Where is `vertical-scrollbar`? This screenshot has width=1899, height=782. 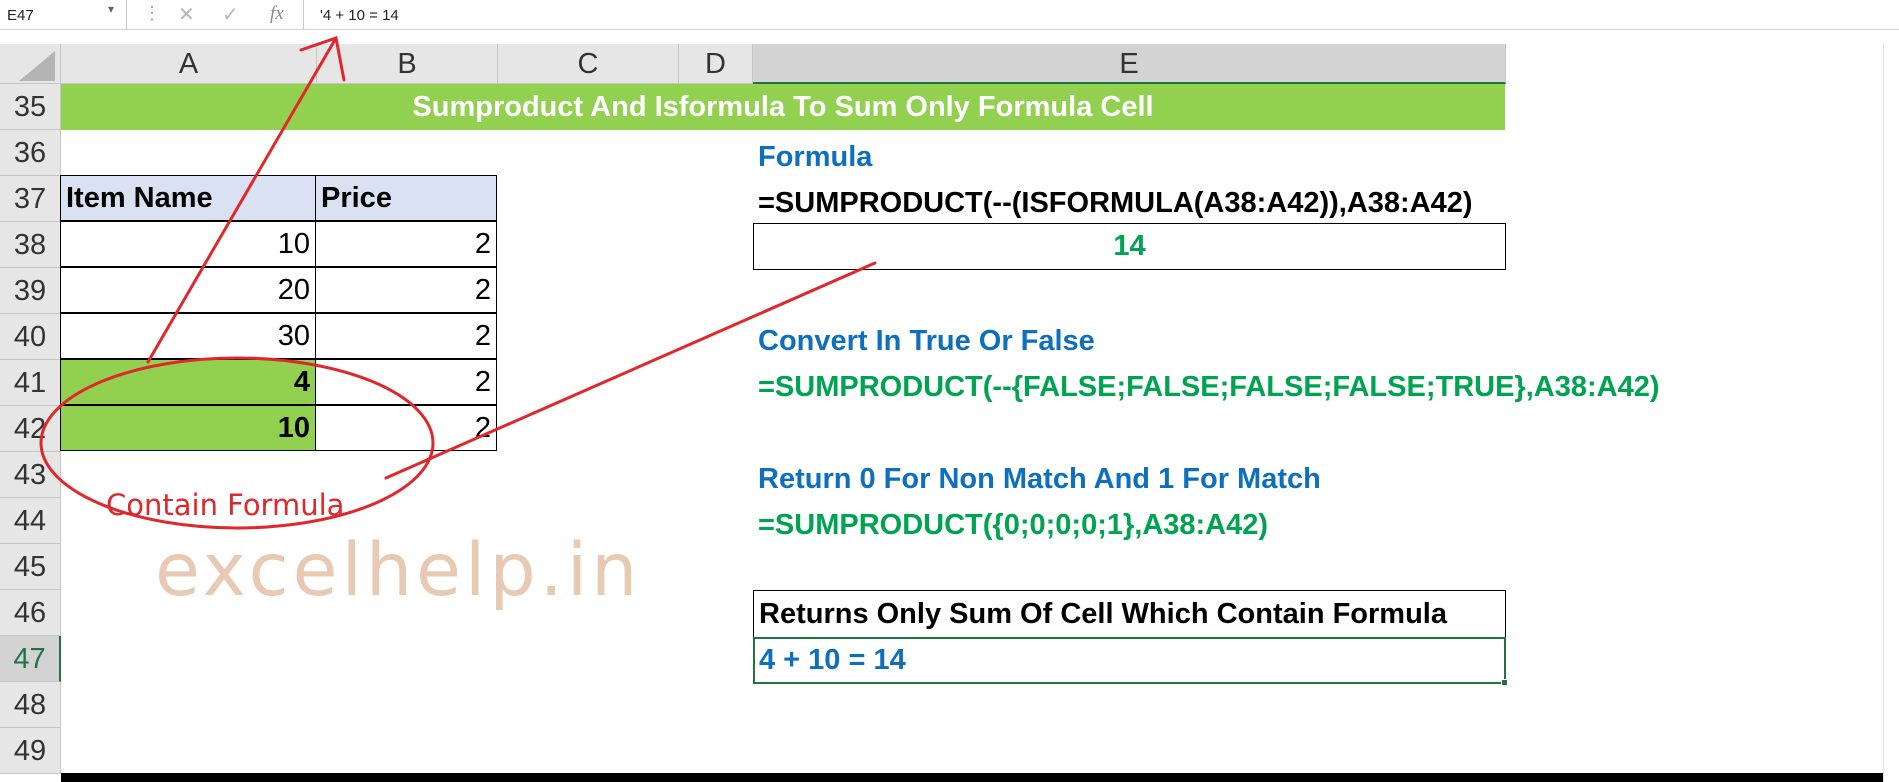
vertical-scrollbar is located at coordinates (1891, 413).